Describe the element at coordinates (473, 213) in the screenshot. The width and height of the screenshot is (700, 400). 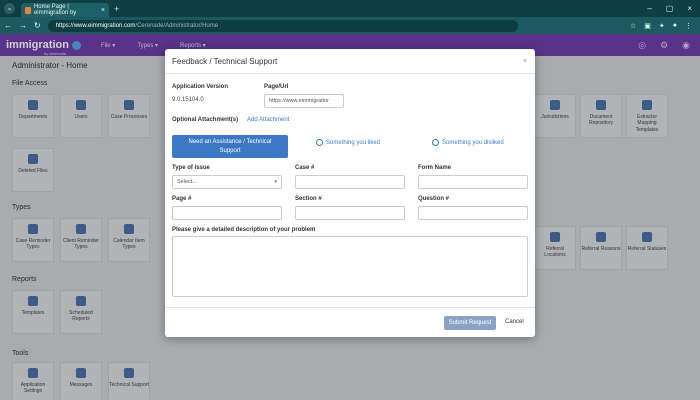
I see `question-number-input` at that location.